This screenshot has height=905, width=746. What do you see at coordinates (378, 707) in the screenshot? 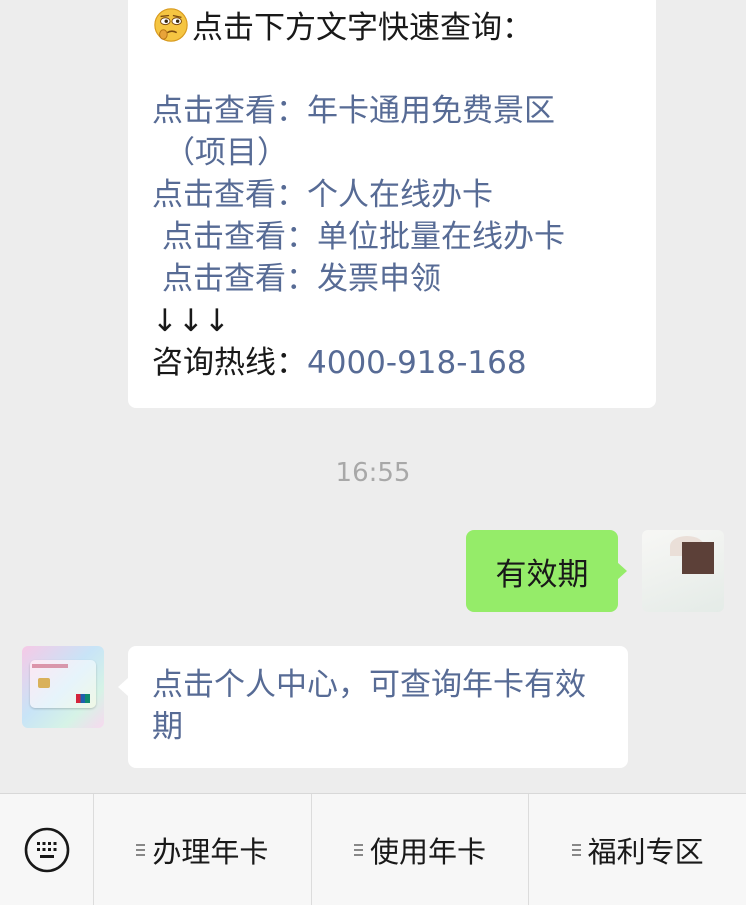
I see `bot-reply-bubble: 点击个人中心，可查询年卡有效期` at bounding box center [378, 707].